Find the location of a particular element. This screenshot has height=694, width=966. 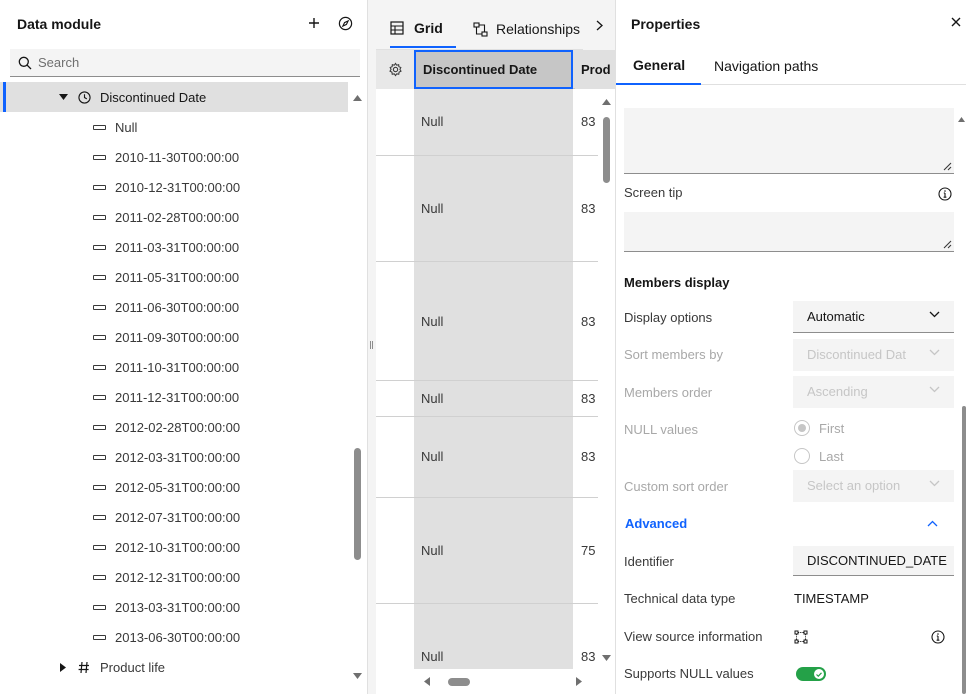

member-icon is located at coordinates (99, 307).